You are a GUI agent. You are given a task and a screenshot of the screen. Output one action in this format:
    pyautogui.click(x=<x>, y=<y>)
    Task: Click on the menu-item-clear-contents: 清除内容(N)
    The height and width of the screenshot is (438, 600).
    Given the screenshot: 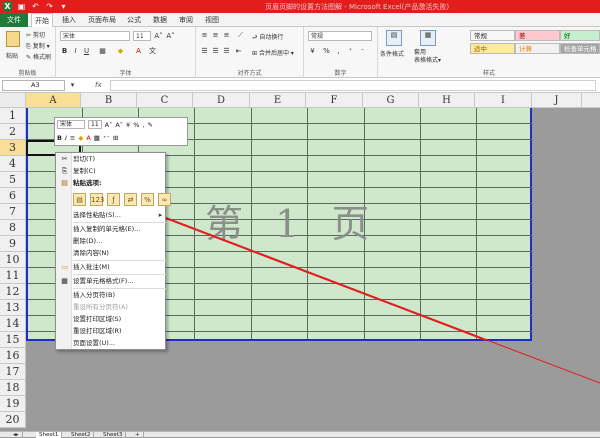 What is the action you would take?
    pyautogui.click(x=91, y=253)
    